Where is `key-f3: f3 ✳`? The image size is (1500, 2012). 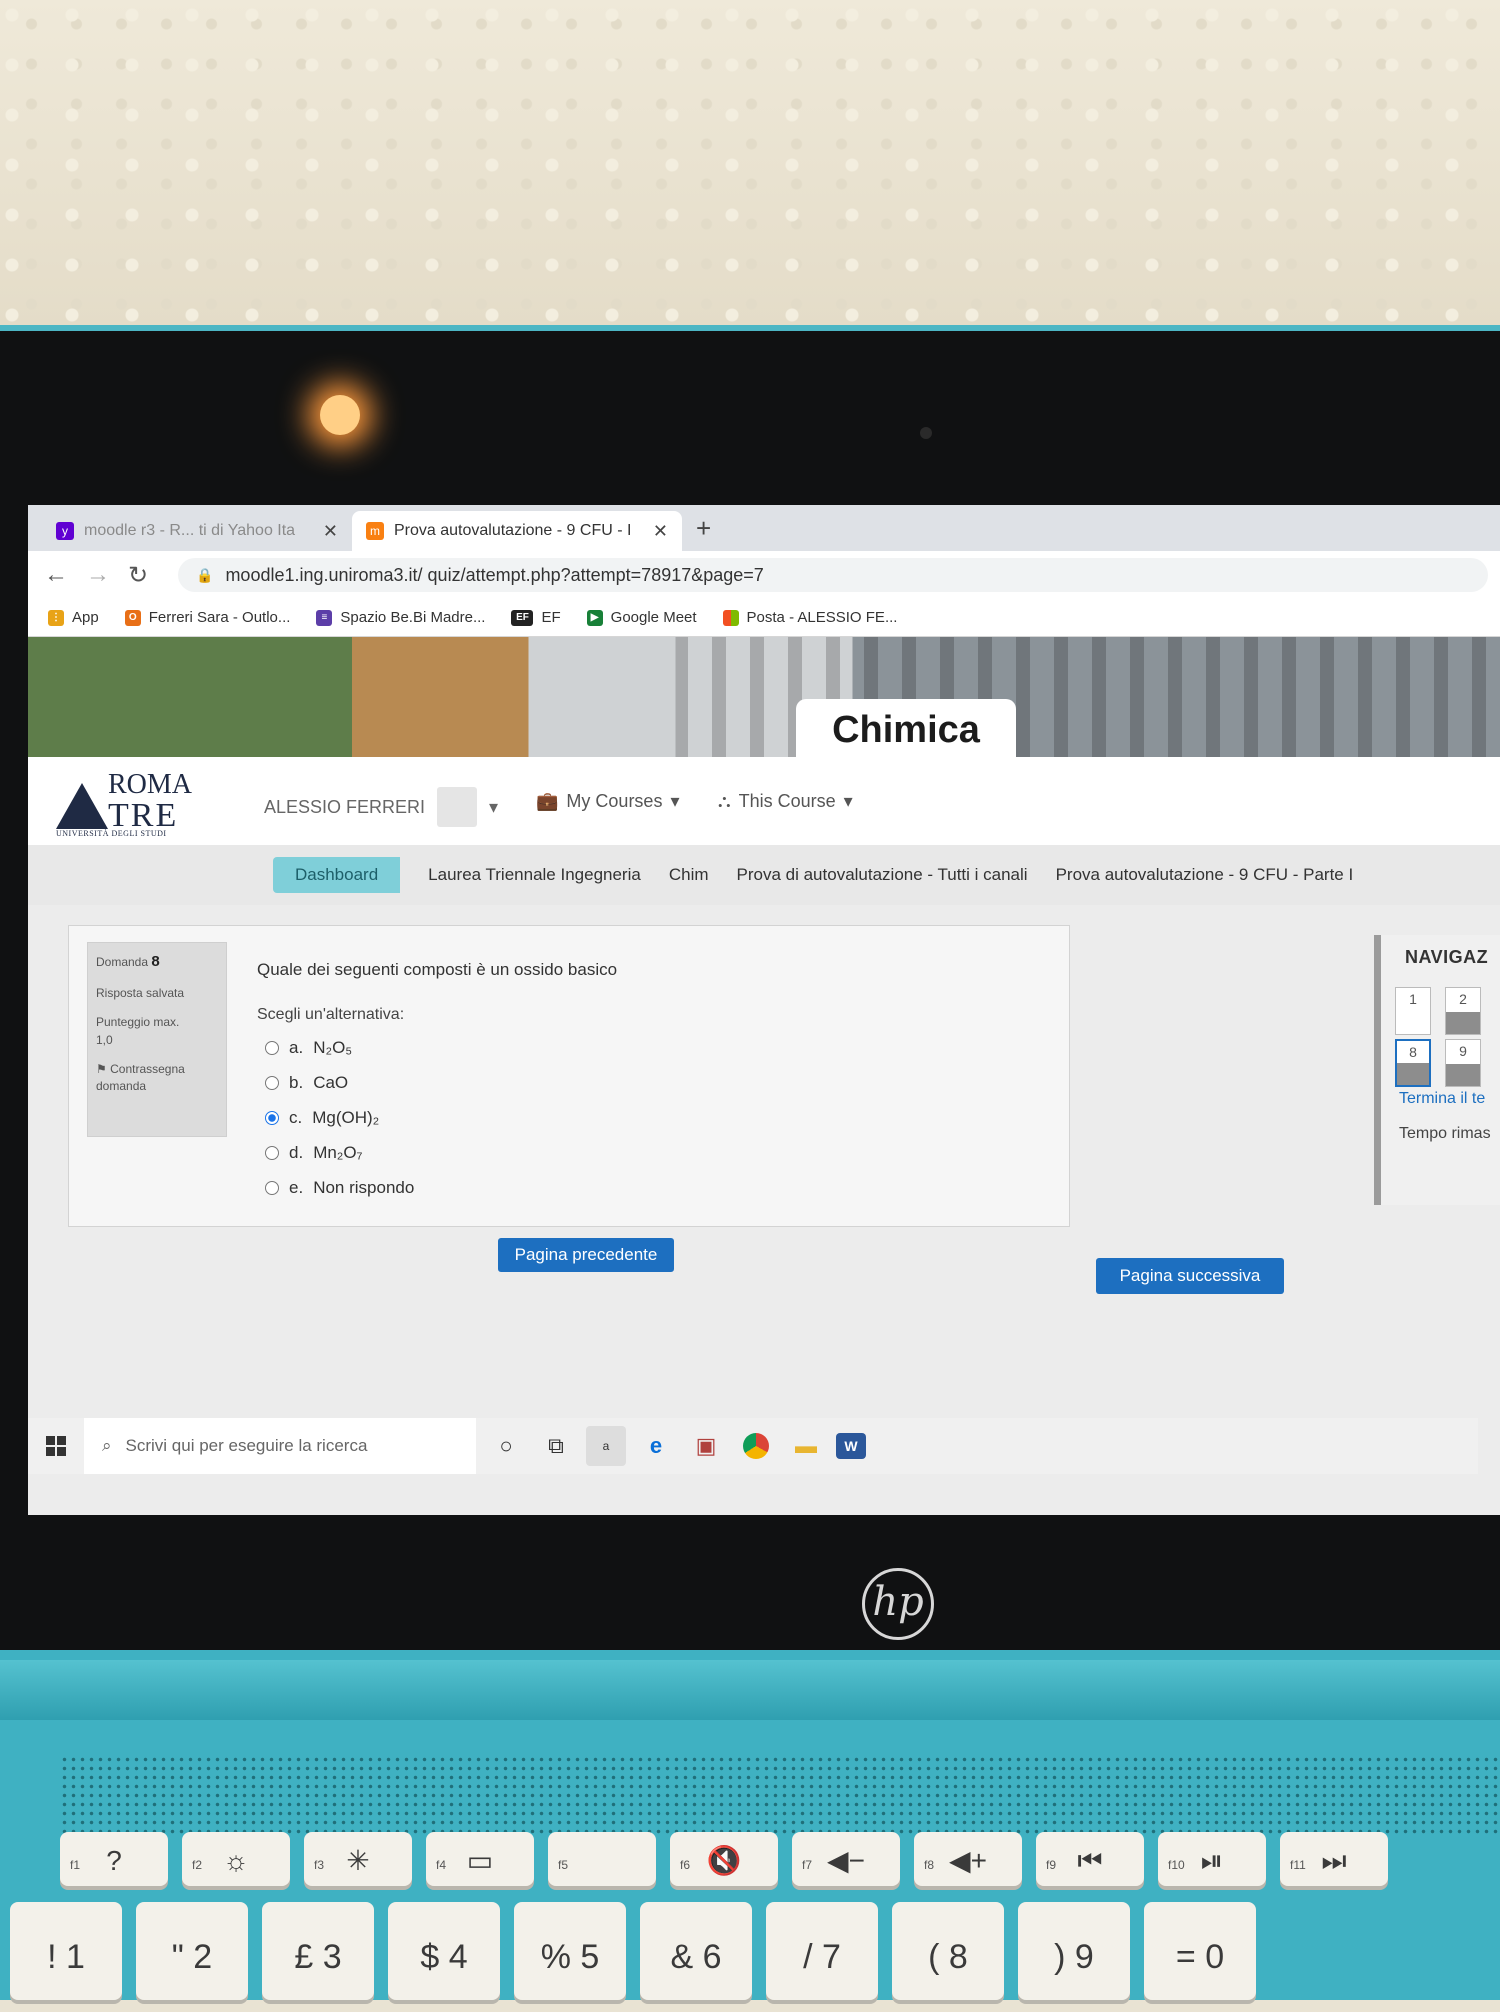 key-f3: f3 ✳ is located at coordinates (358, 1859).